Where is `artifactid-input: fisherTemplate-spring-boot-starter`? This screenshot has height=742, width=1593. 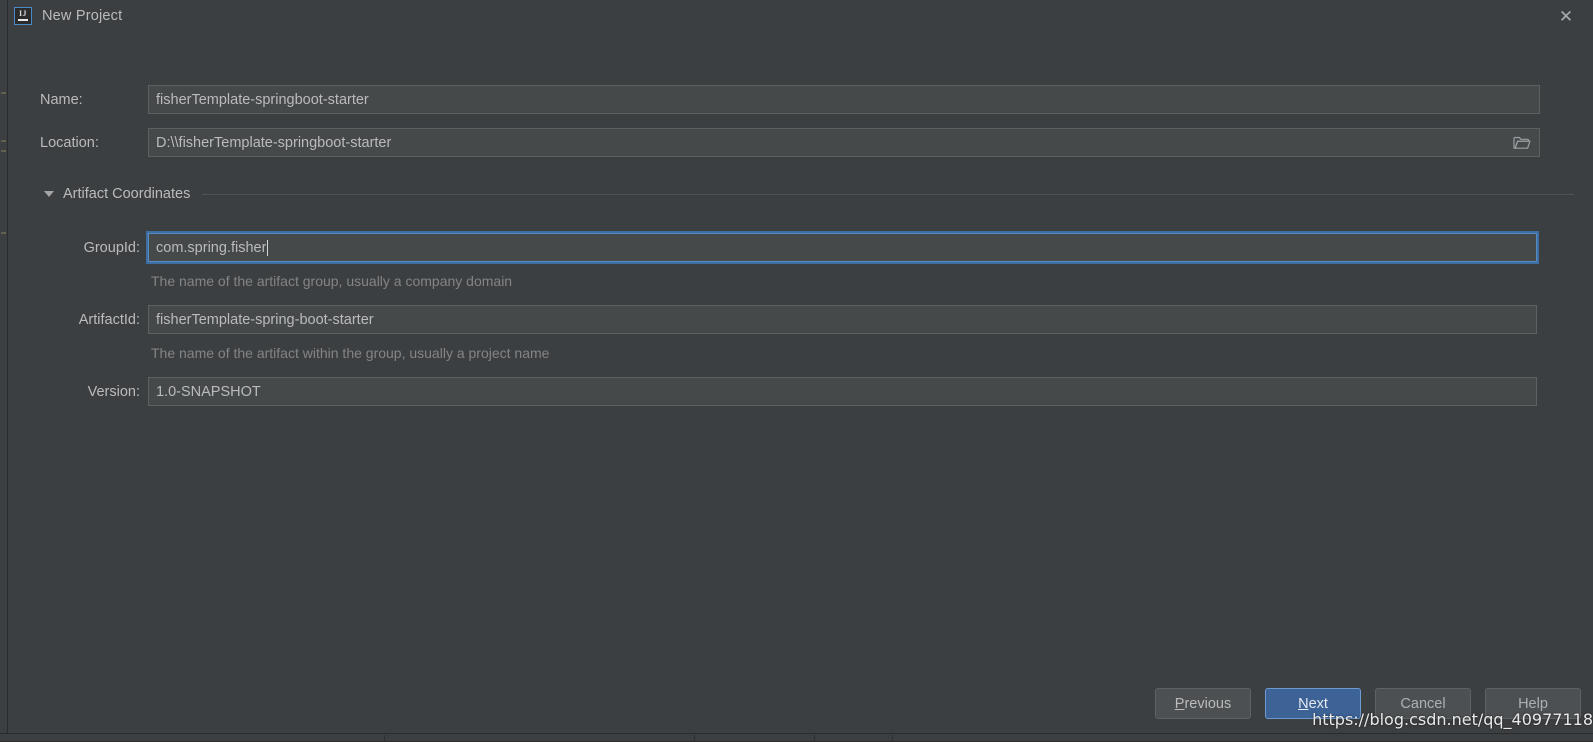
artifactid-input: fisherTemplate-spring-boot-starter is located at coordinates (842, 319).